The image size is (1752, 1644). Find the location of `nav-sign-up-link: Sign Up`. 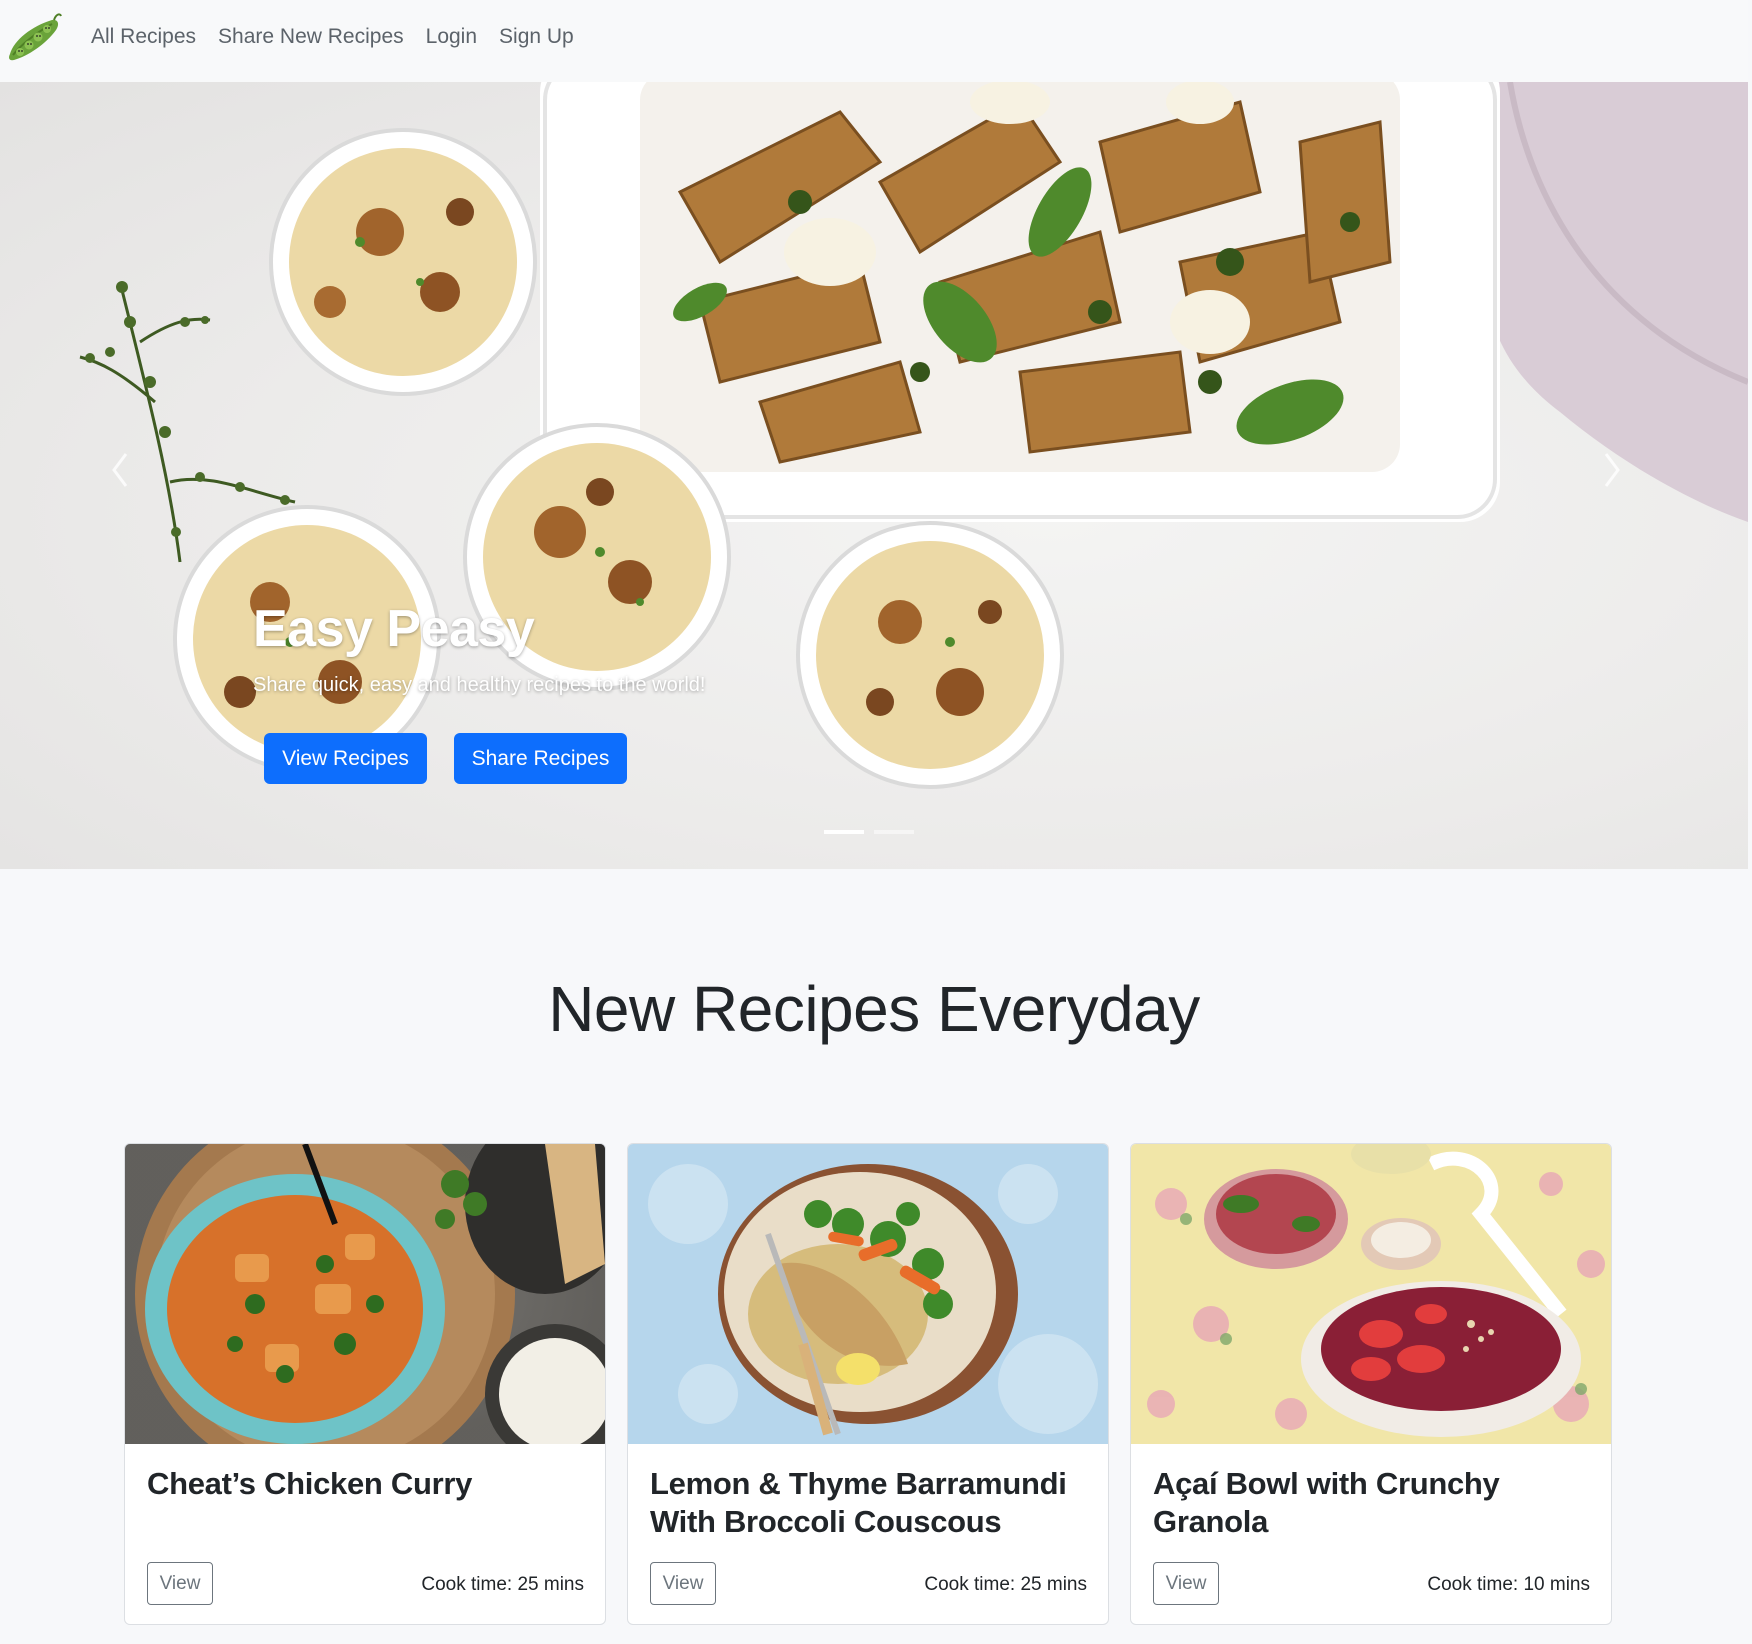

nav-sign-up-link: Sign Up is located at coordinates (536, 37).